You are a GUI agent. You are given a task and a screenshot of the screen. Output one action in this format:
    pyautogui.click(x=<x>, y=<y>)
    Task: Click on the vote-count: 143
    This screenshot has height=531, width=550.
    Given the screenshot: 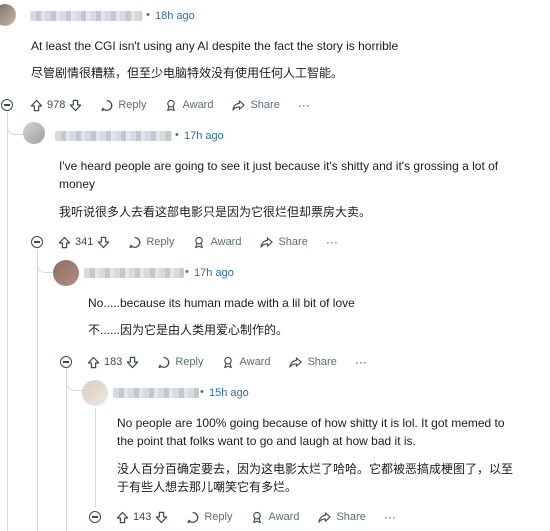 What is the action you would take?
    pyautogui.click(x=142, y=517)
    